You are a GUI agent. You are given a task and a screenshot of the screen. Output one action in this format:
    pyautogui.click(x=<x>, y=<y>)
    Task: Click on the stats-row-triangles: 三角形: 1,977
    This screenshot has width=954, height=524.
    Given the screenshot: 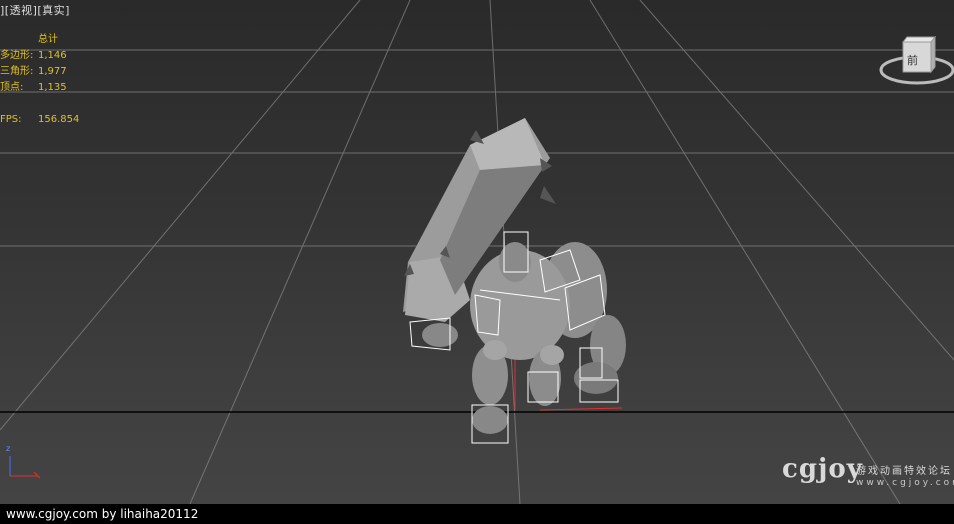 What is the action you would take?
    pyautogui.click(x=33, y=72)
    